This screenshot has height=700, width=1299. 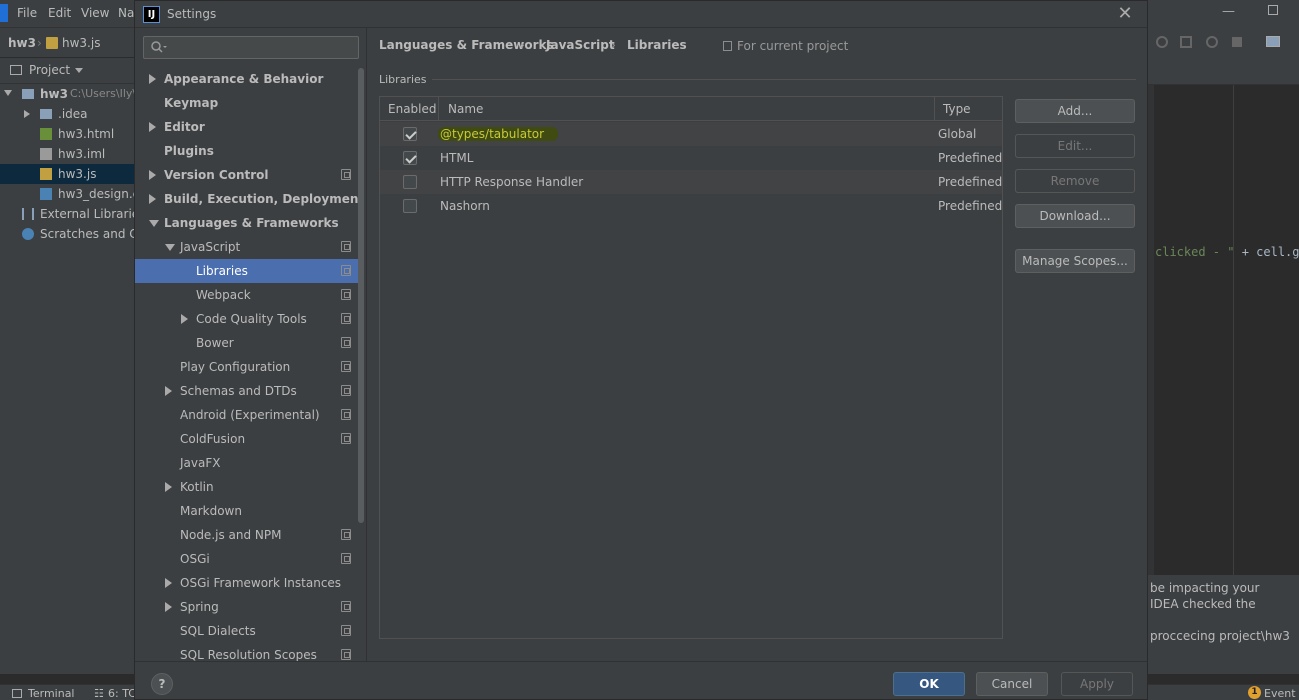 I want to click on sidebar-item-sql-resolution-scopes: SQL Resolution Scopes, so click(x=246, y=652).